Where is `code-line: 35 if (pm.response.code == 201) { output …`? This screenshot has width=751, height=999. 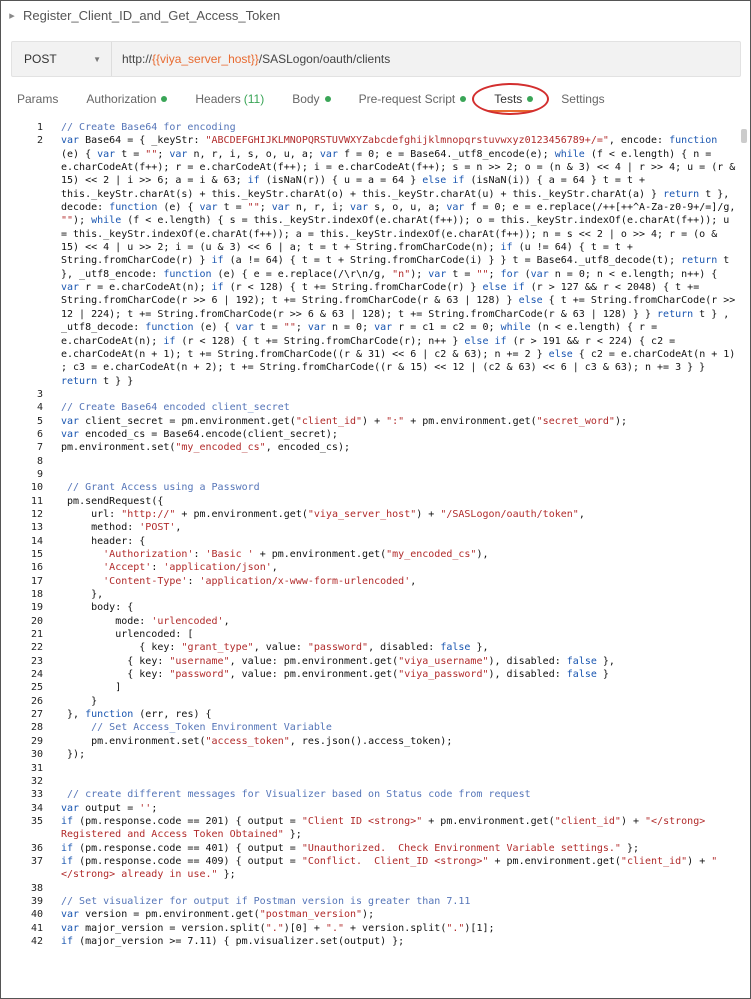
code-line: 35 if (pm.response.code == 201) { output … is located at coordinates (375, 828).